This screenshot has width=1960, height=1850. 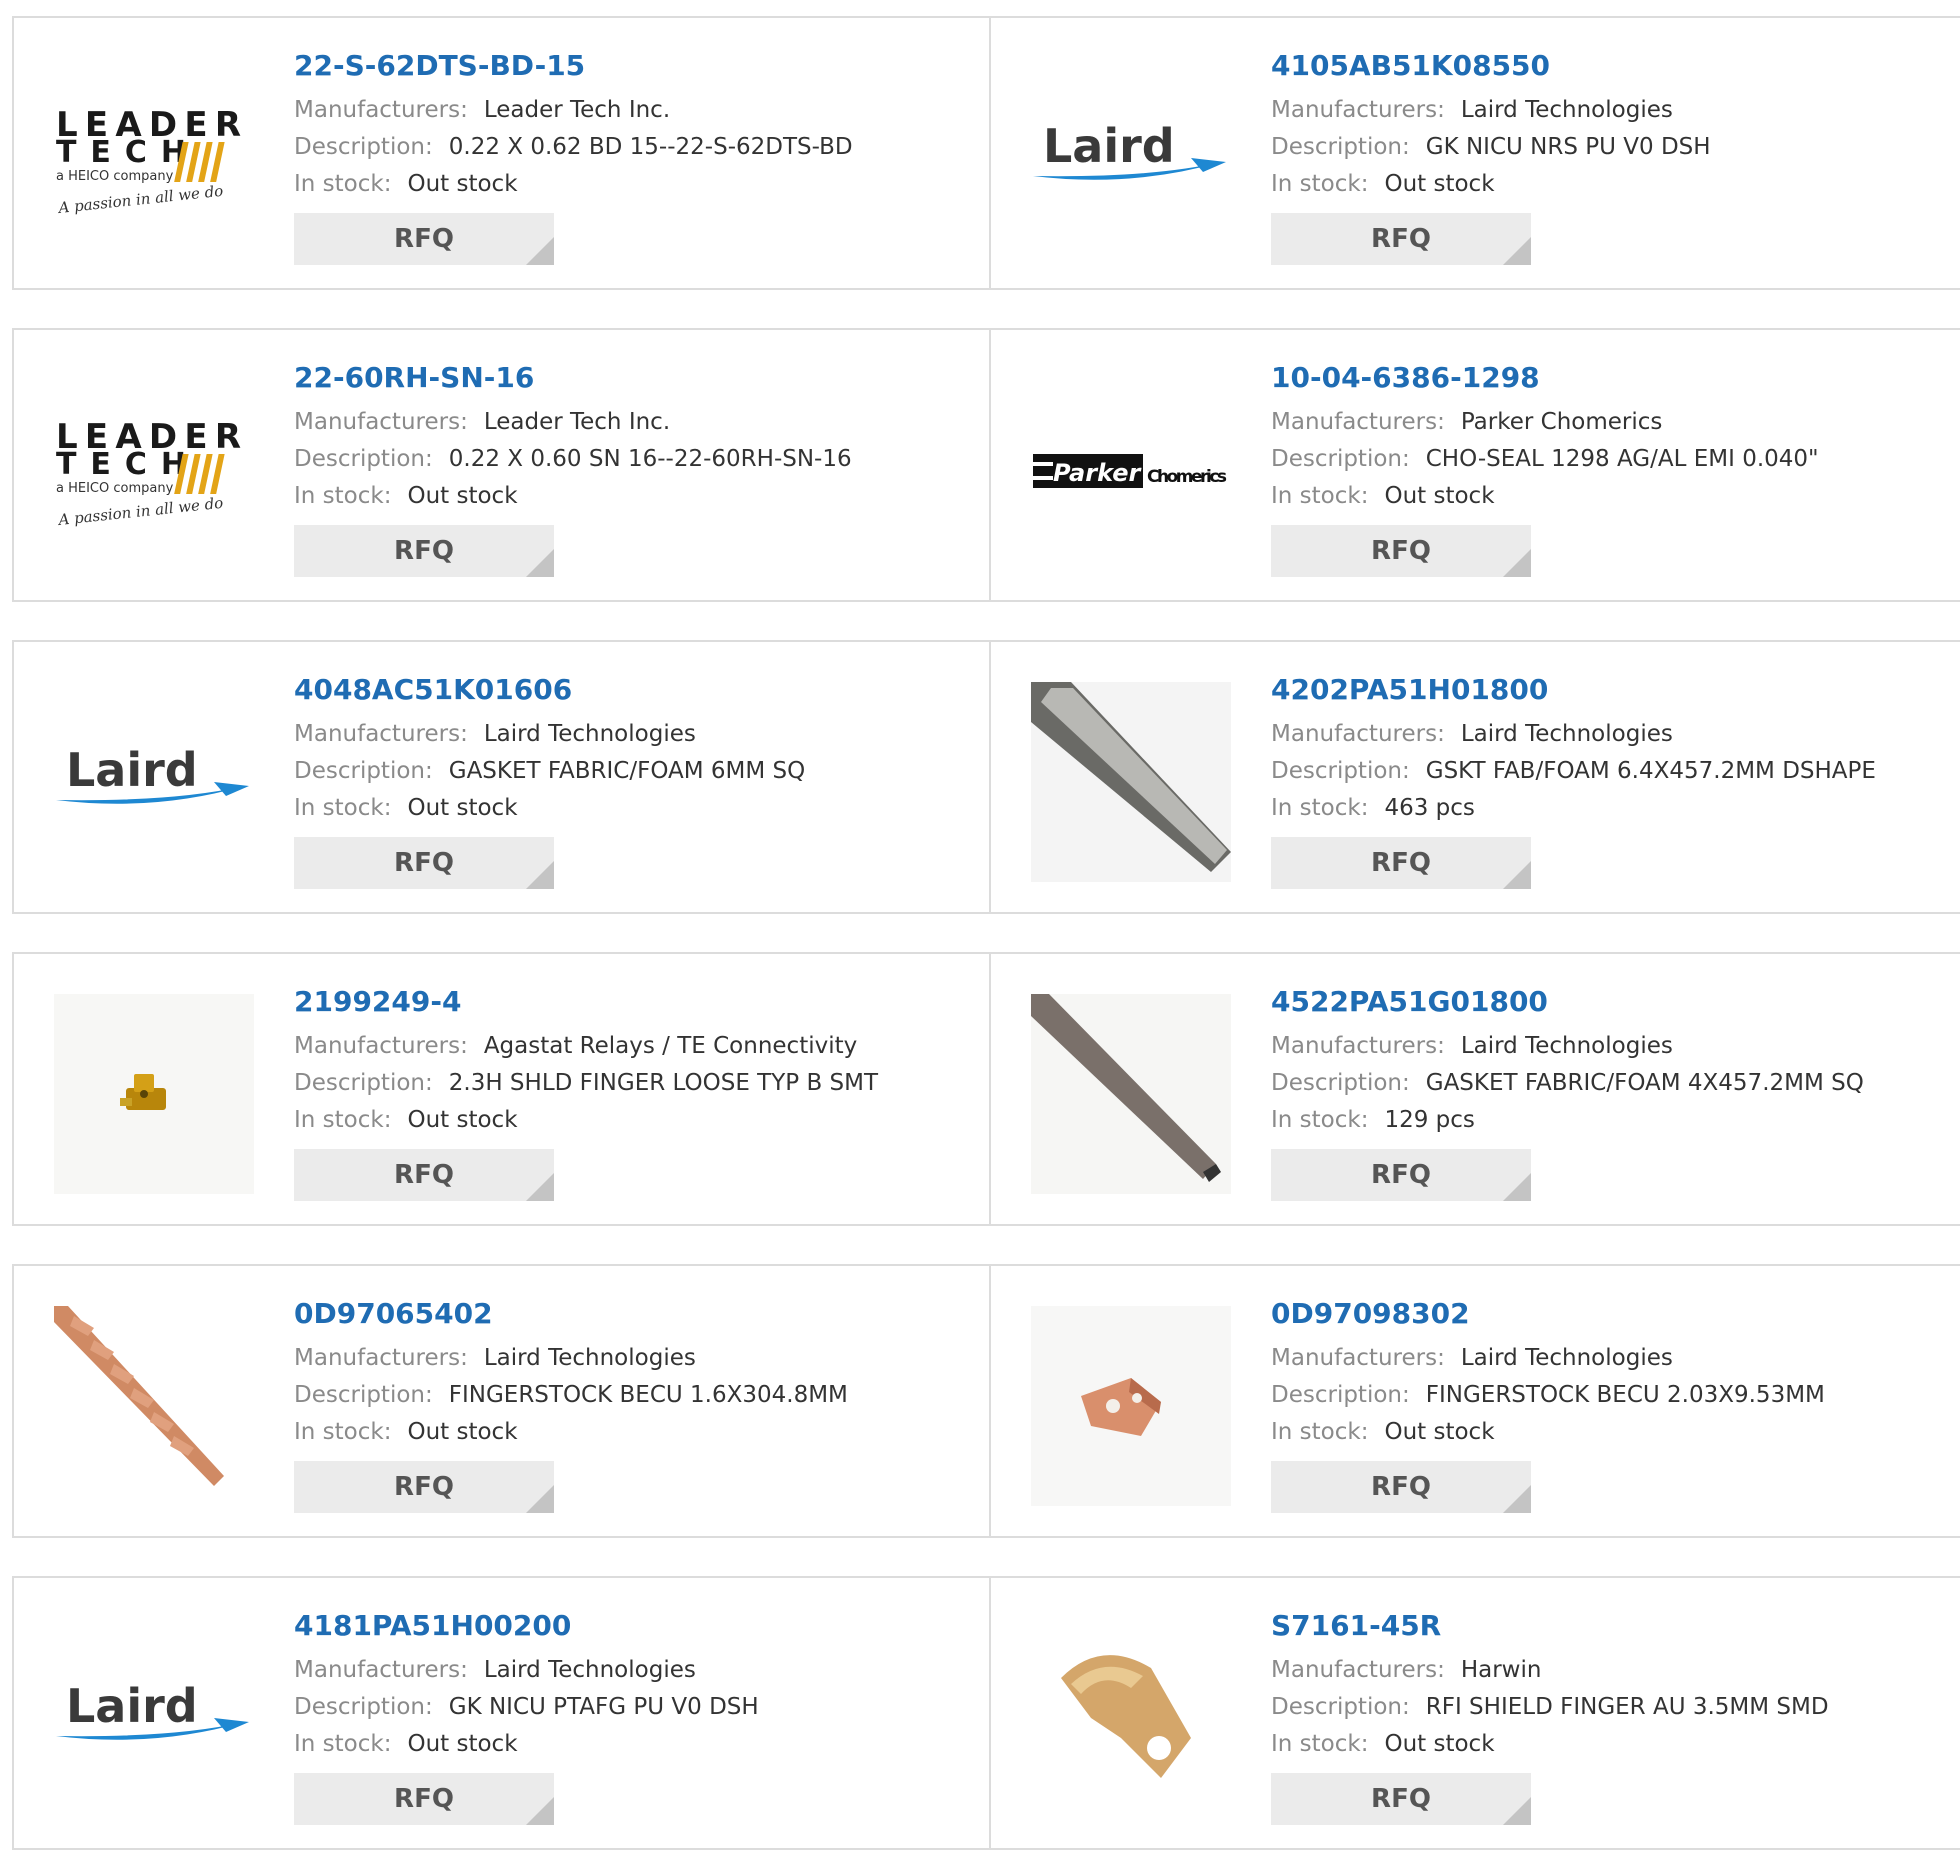 I want to click on part-number-link: 4522PA51G01800, so click(x=1614, y=1002).